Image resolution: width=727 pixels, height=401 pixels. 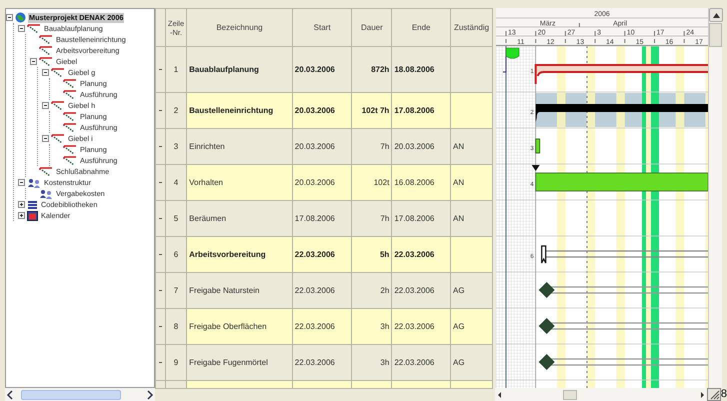 What do you see at coordinates (176, 290) in the screenshot?
I see `row-number: 7` at bounding box center [176, 290].